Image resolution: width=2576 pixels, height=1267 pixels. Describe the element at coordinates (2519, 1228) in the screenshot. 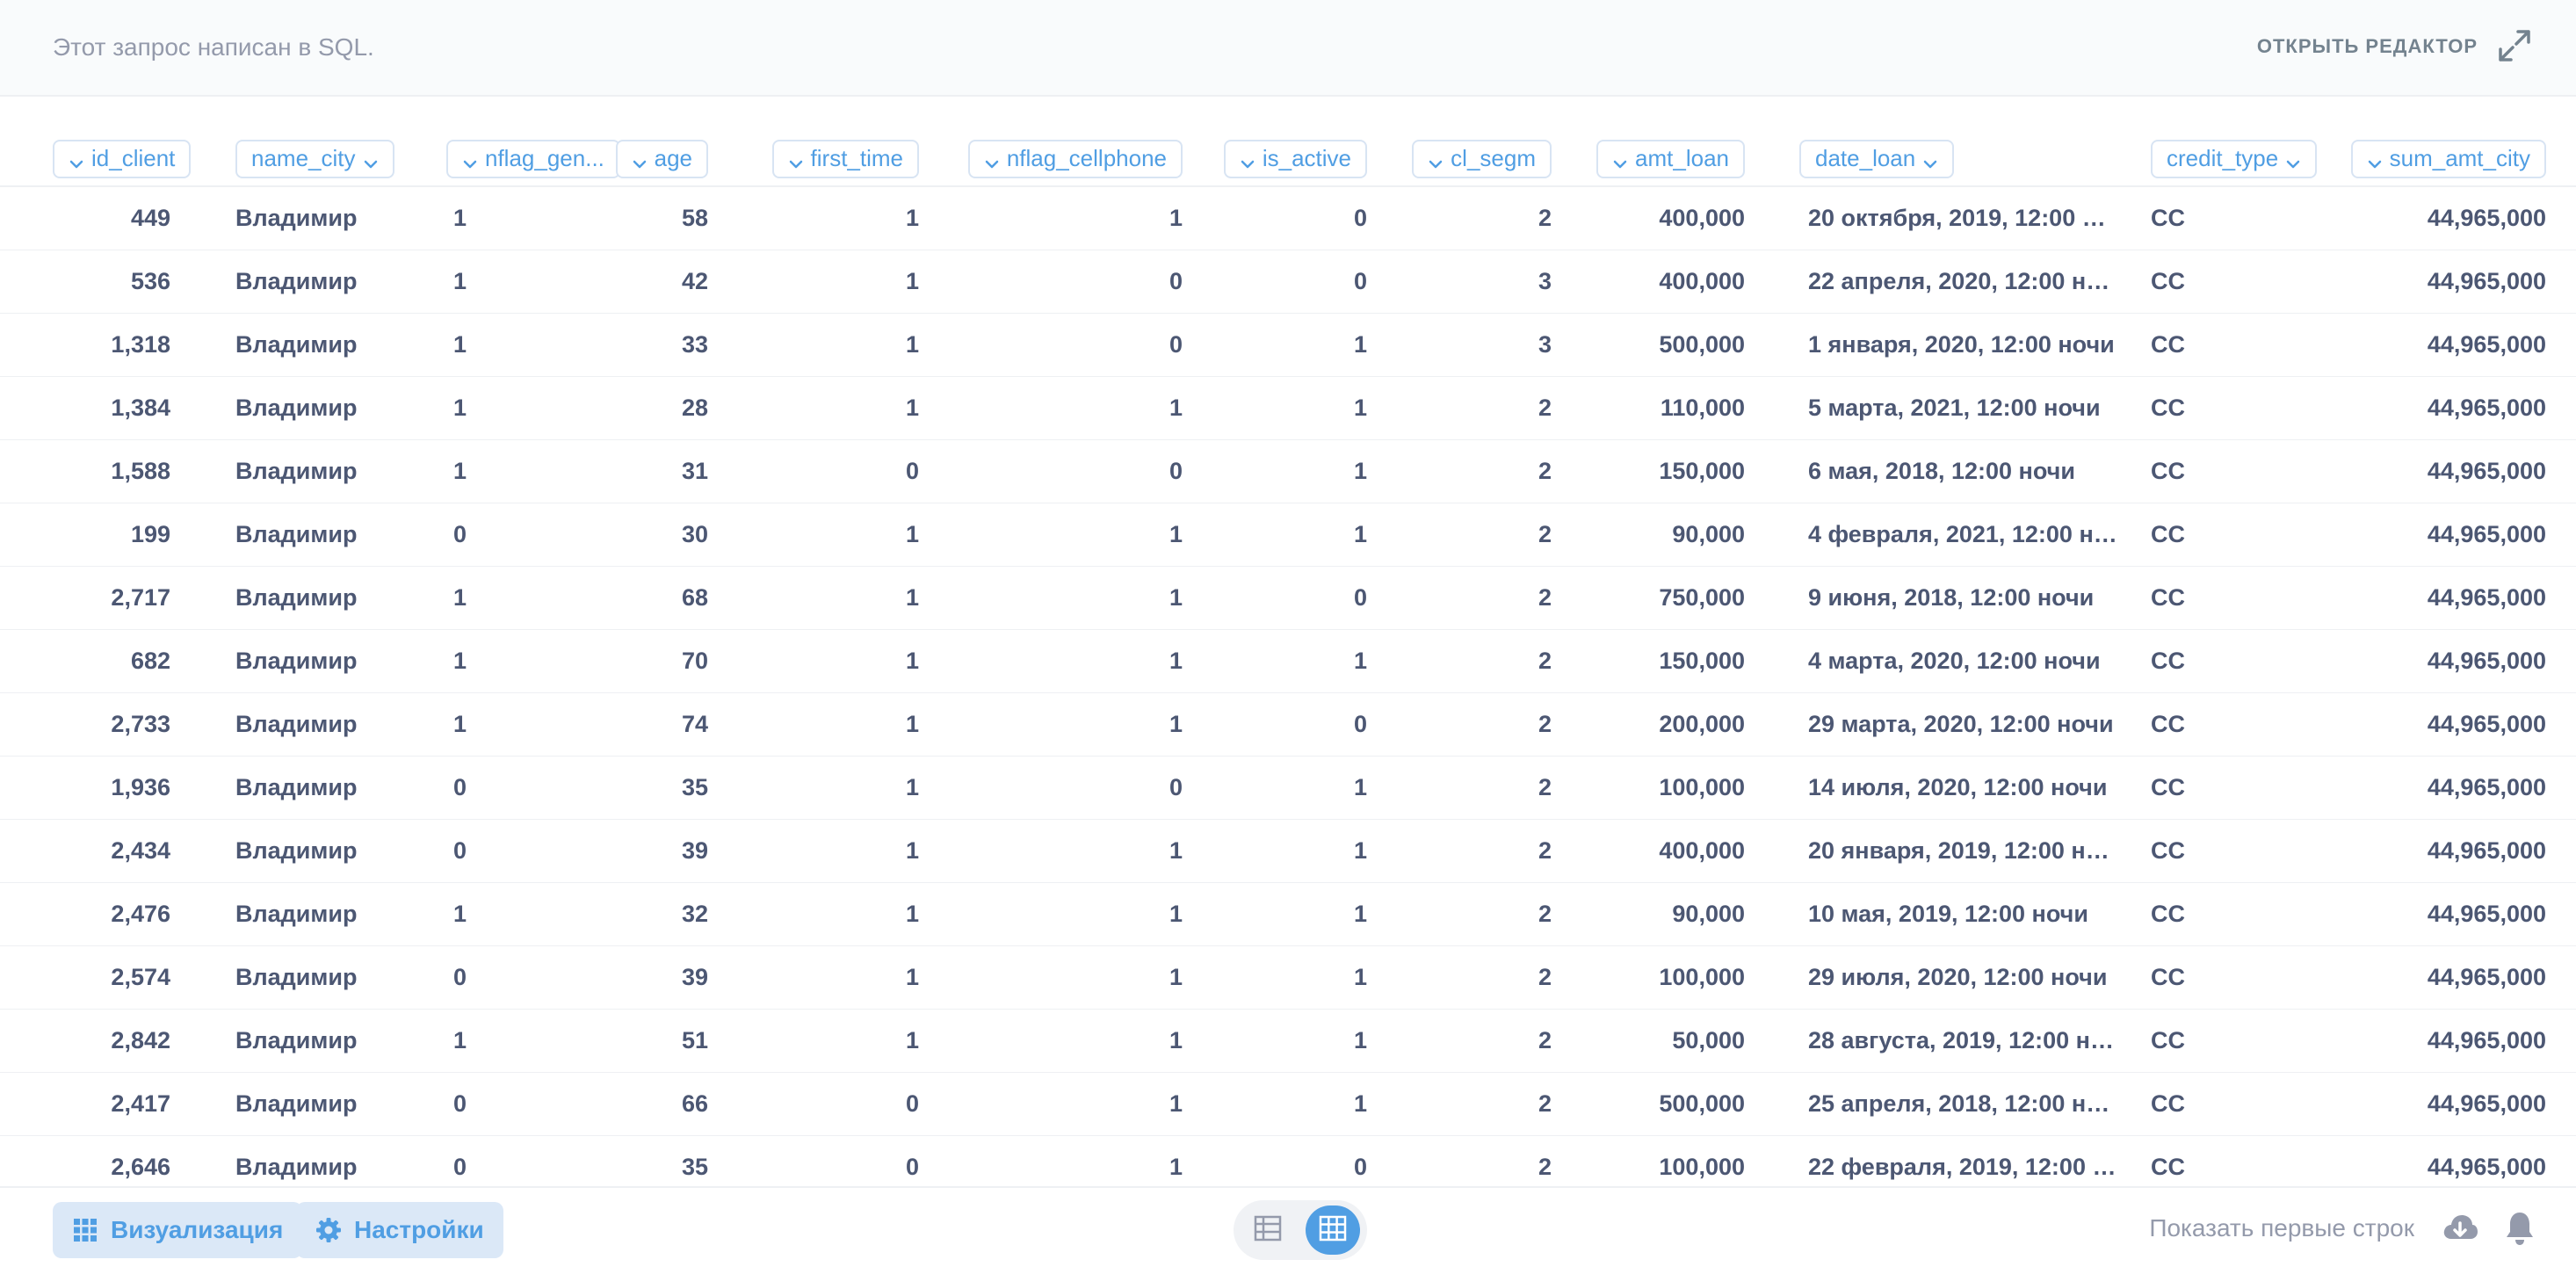

I see `bell-icon` at that location.